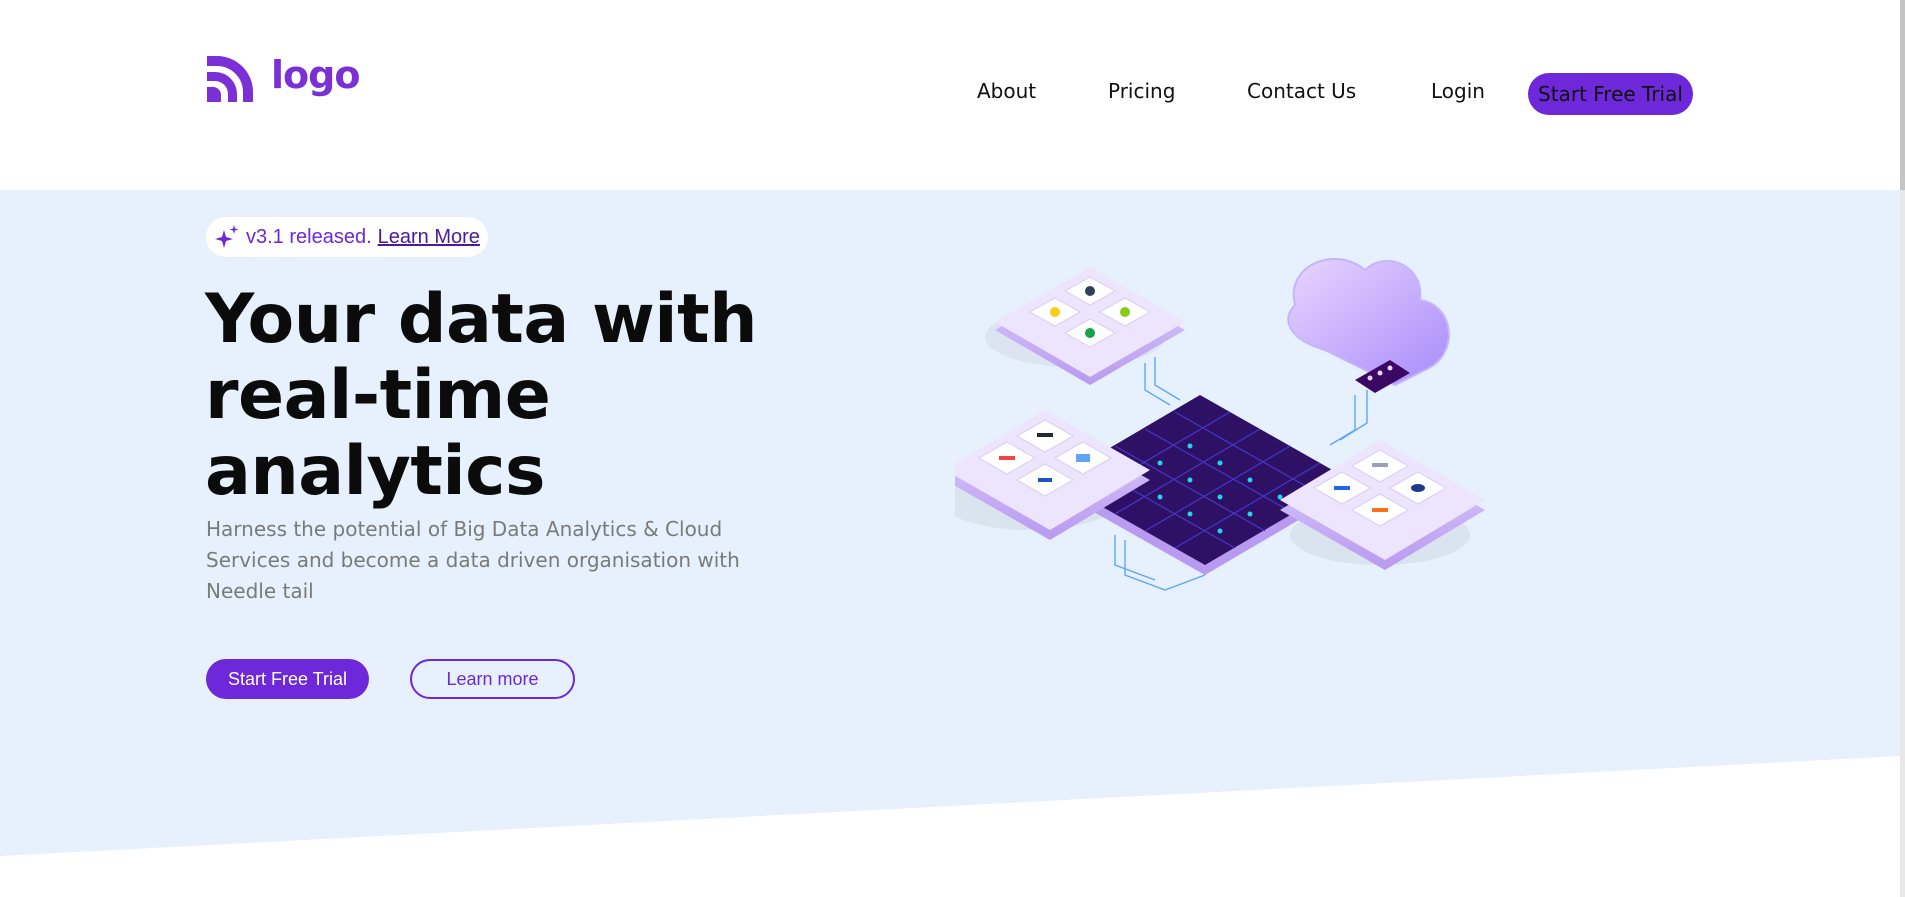 This screenshot has width=1905, height=897. Describe the element at coordinates (1141, 91) in the screenshot. I see `nav-pricing: Pricing` at that location.